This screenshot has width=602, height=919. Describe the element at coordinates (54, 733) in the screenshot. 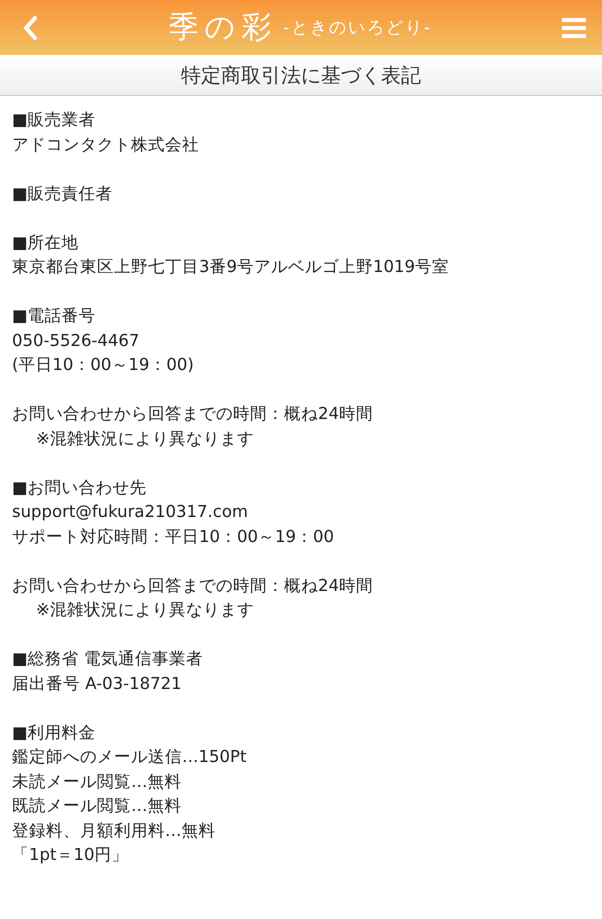

I see `info-text: ■利用料金` at that location.